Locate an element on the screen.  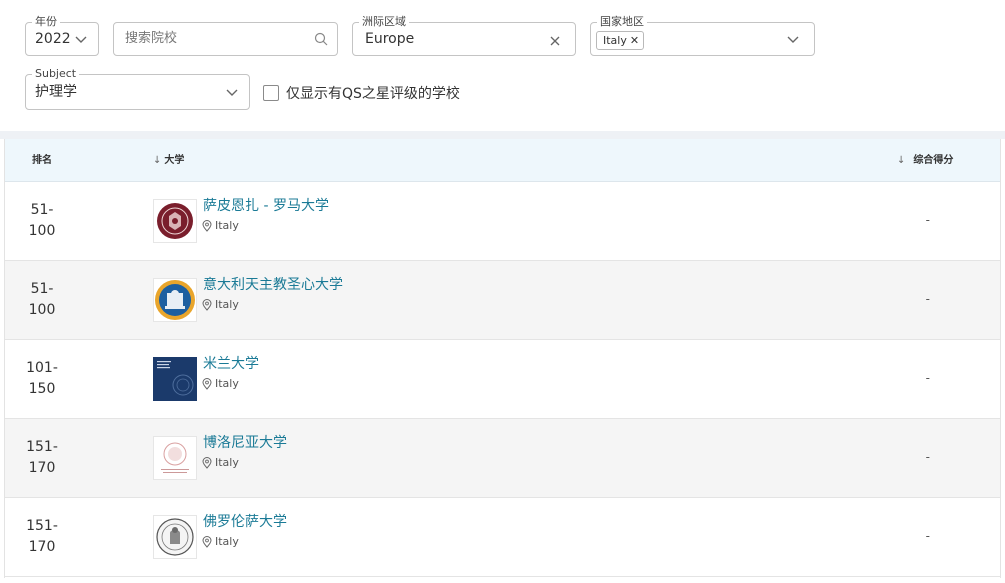
university-header-label: 大学 is located at coordinates (174, 160).